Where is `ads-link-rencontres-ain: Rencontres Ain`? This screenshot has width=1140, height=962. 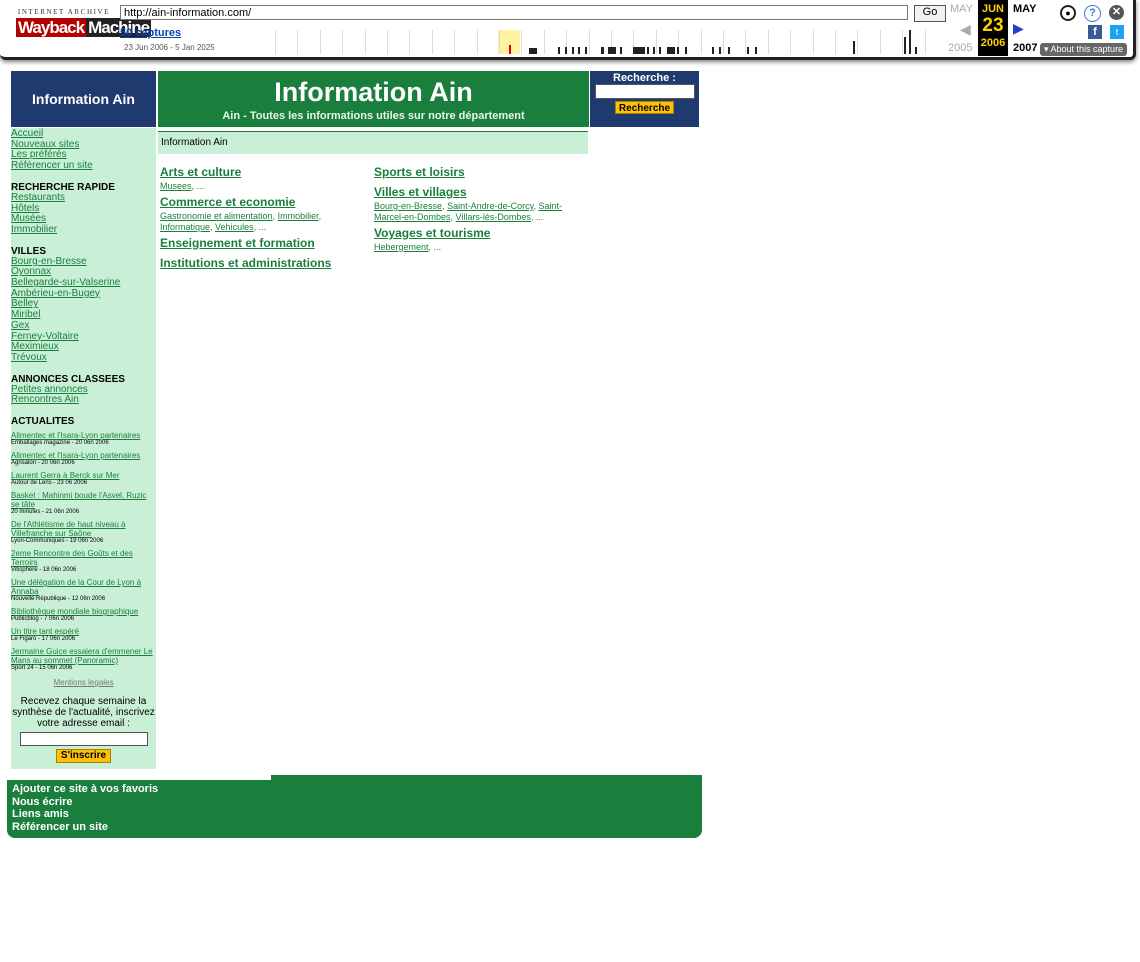 ads-link-rencontres-ain: Rencontres Ain is located at coordinates (83, 400).